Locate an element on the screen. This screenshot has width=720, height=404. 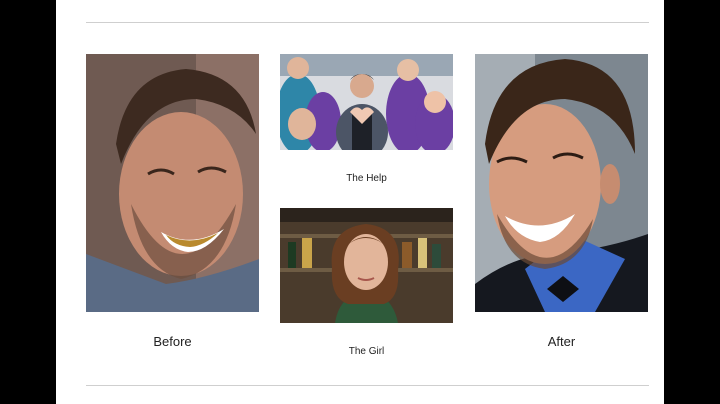
before-caption: Before is located at coordinates (172, 341).